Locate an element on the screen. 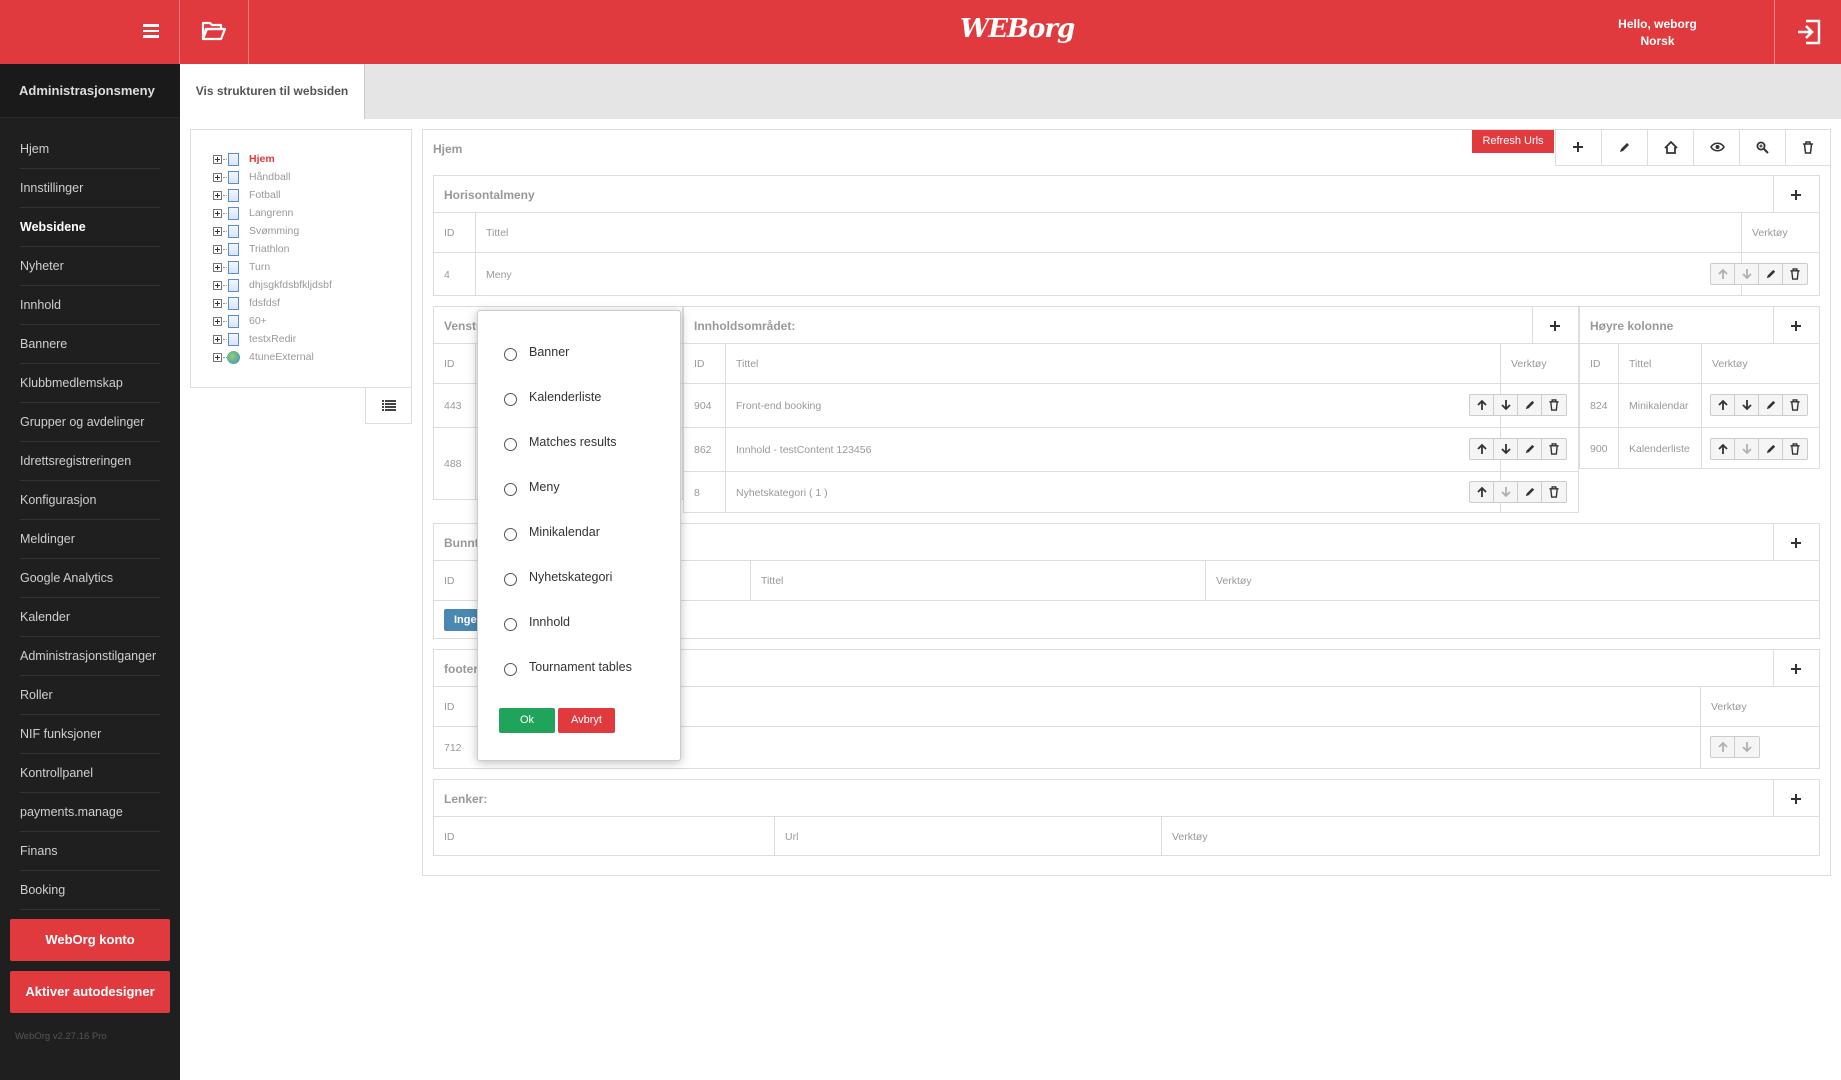  zoom-page-button is located at coordinates (1762, 147).